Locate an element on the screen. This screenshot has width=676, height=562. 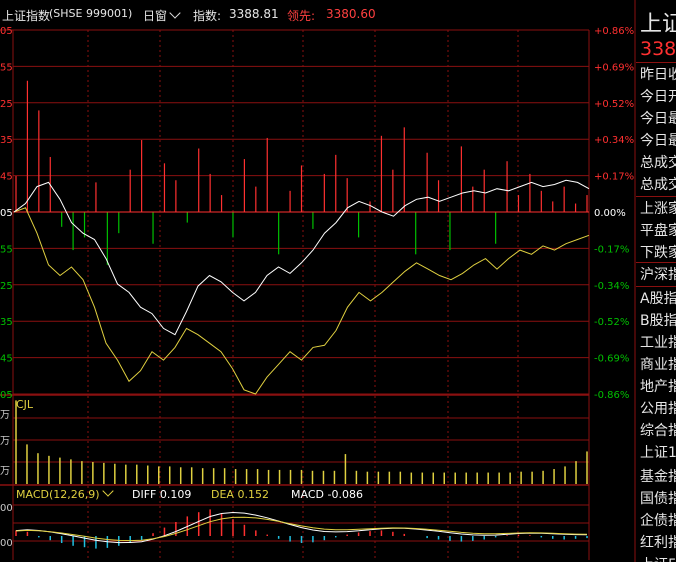
lead-label: 领先: is located at coordinates (301, 16).